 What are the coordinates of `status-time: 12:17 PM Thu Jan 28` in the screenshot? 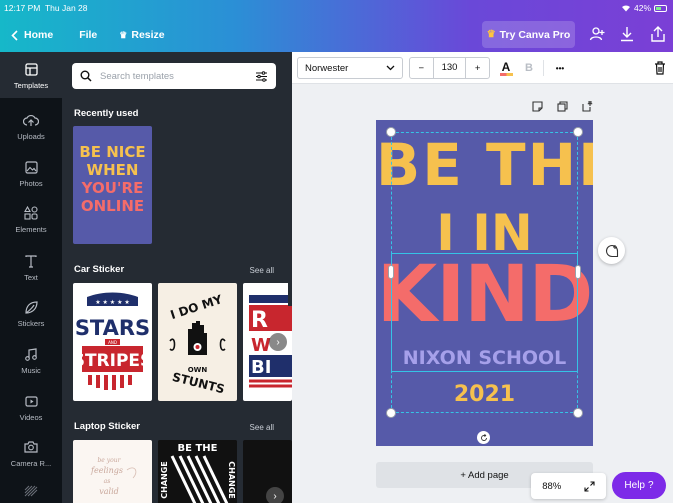 It's located at (46, 8).